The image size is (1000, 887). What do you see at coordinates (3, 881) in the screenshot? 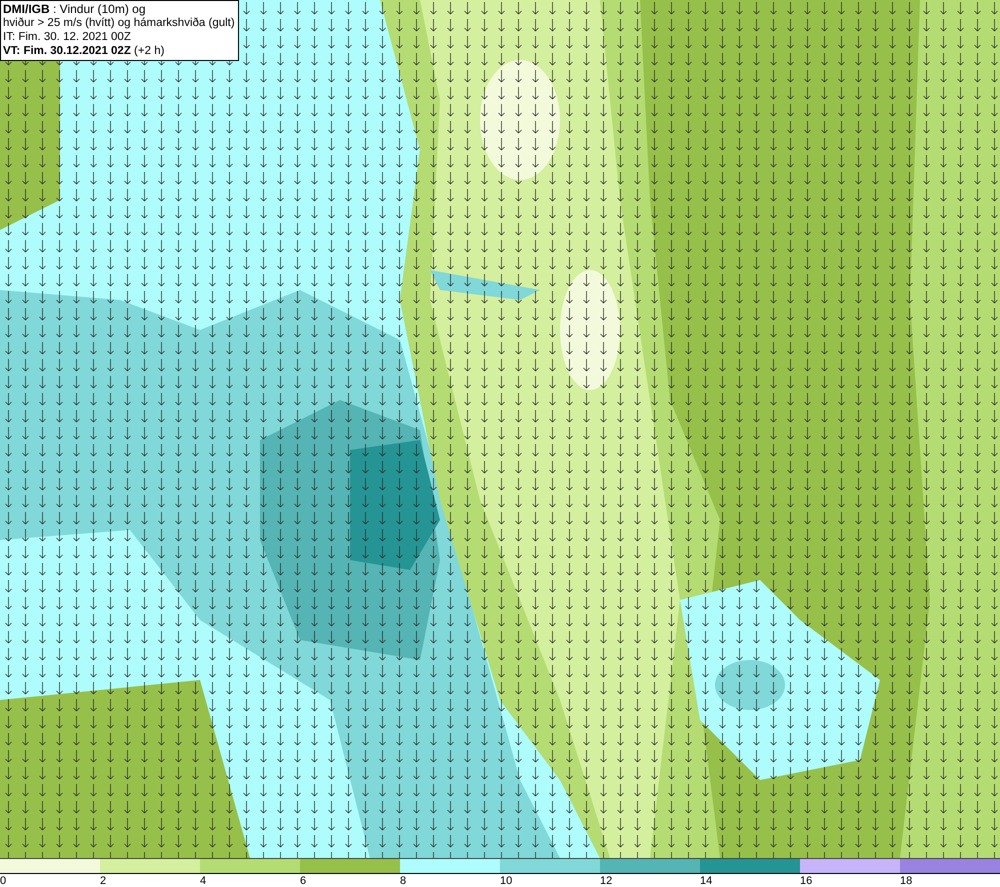
I see `legend-label: 0` at bounding box center [3, 881].